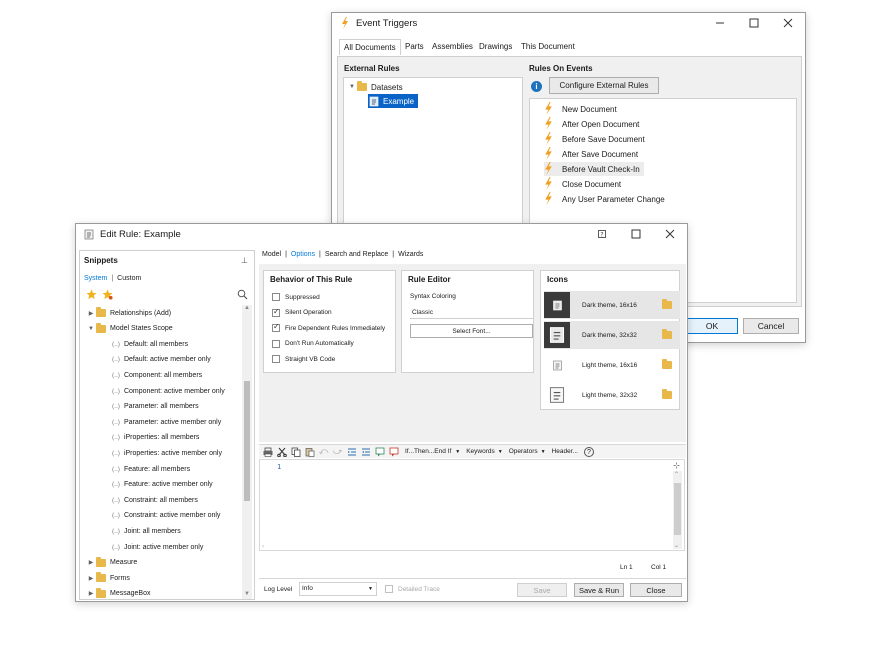  What do you see at coordinates (591, 154) in the screenshot?
I see `event-item: After Save Document` at bounding box center [591, 154].